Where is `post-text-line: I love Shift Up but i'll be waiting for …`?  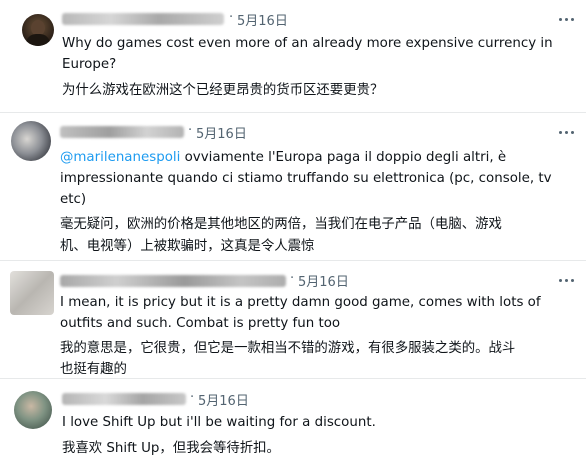 post-text-line: I love Shift Up but i'll be waiting for … is located at coordinates (219, 422).